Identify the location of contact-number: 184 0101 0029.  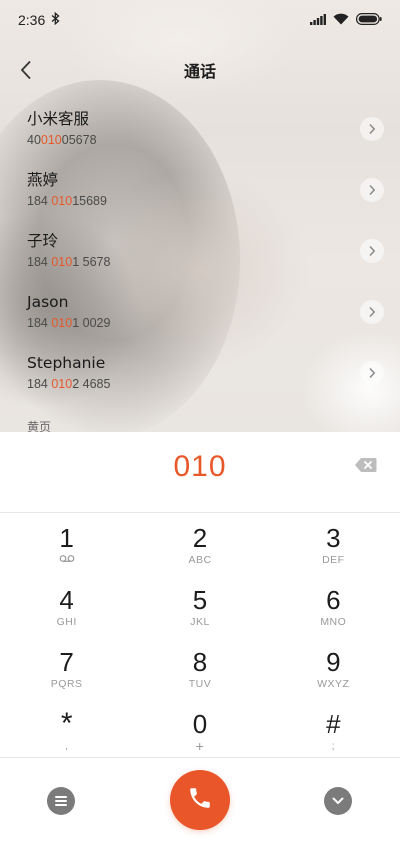
(69, 323).